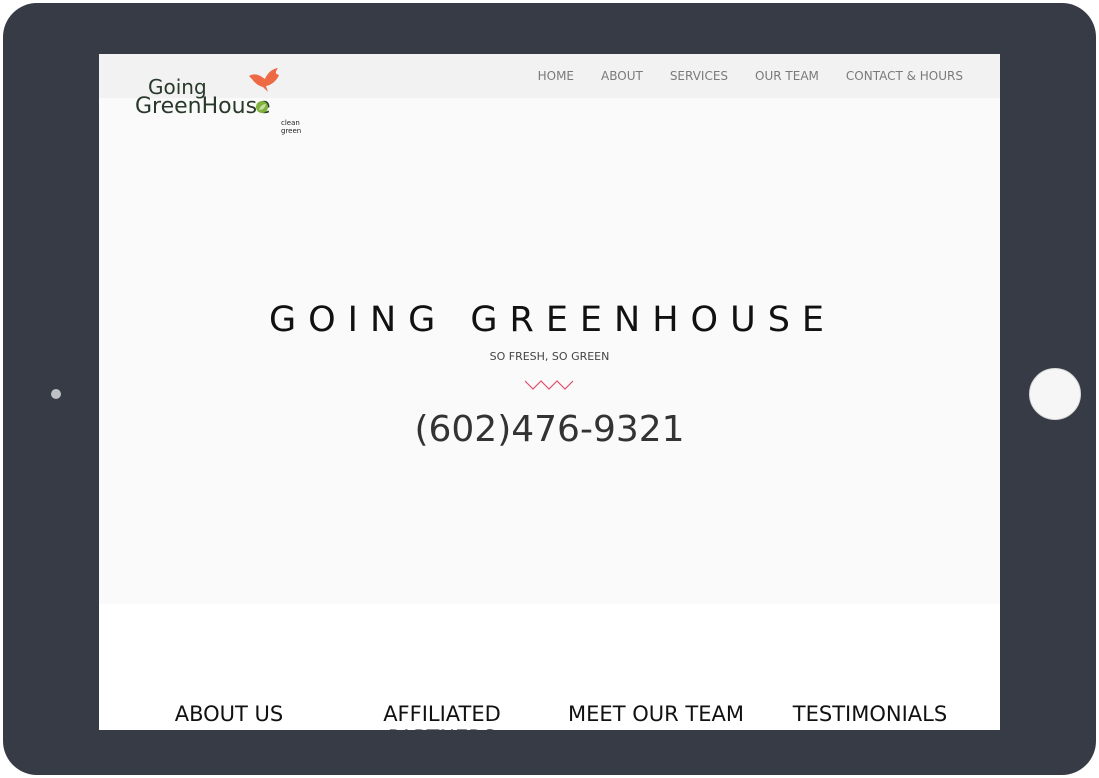 Image resolution: width=1099 pixels, height=778 pixels. I want to click on site-logo: Going GreenHouse clean green, so click(223, 100).